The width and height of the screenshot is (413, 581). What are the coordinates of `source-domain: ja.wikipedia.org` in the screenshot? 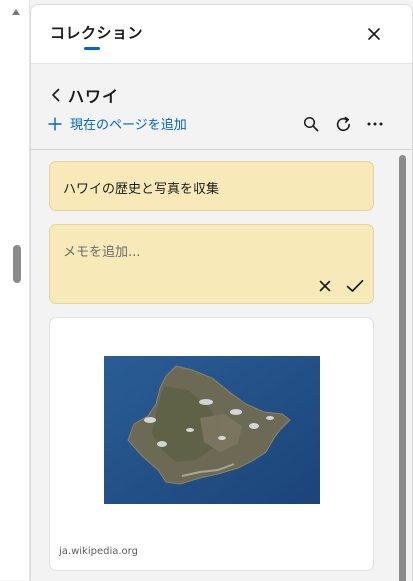 It's located at (98, 551).